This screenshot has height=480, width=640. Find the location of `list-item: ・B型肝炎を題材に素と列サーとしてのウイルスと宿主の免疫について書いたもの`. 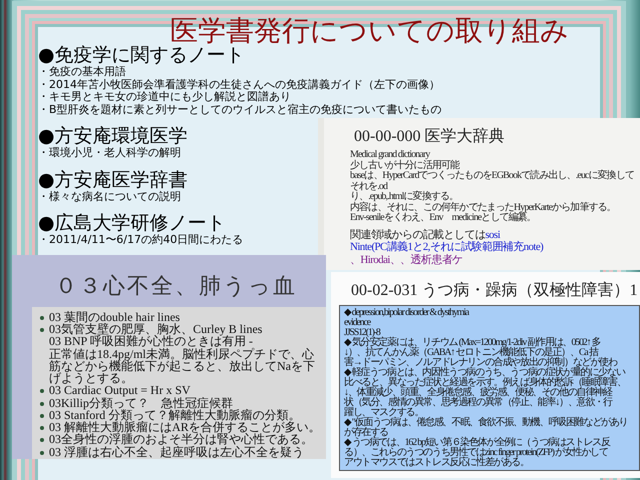

list-item: ・B型肝炎を題材に素と列サーとしてのウイルスと宿主の免疫について書いたもの is located at coordinates (240, 110).